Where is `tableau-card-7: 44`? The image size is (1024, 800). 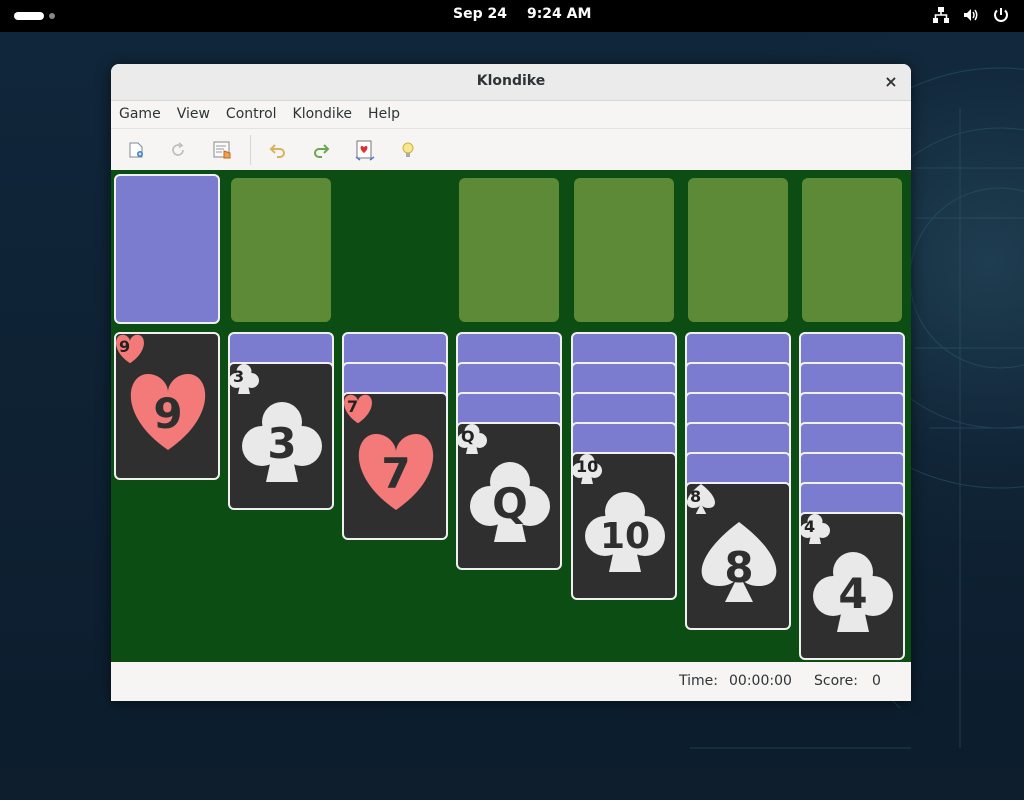 tableau-card-7: 44 is located at coordinates (852, 586).